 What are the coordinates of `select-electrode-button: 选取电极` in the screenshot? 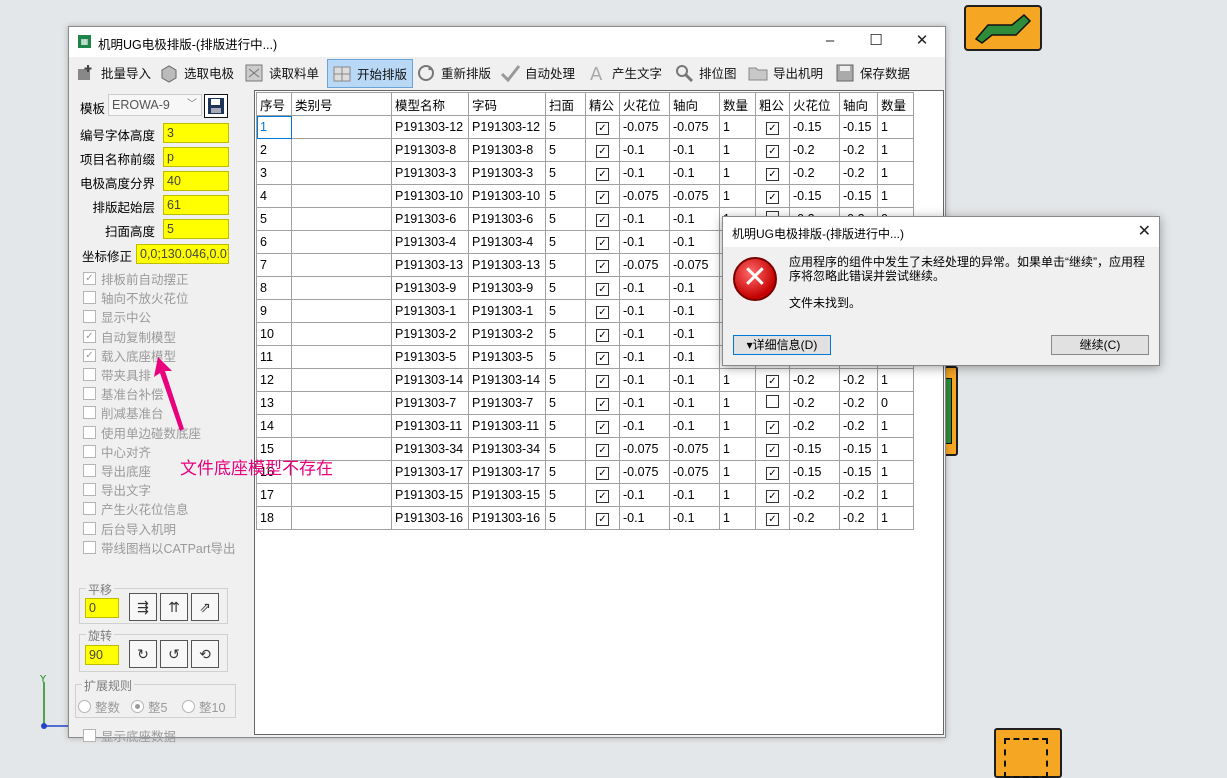 It's located at (196, 72).